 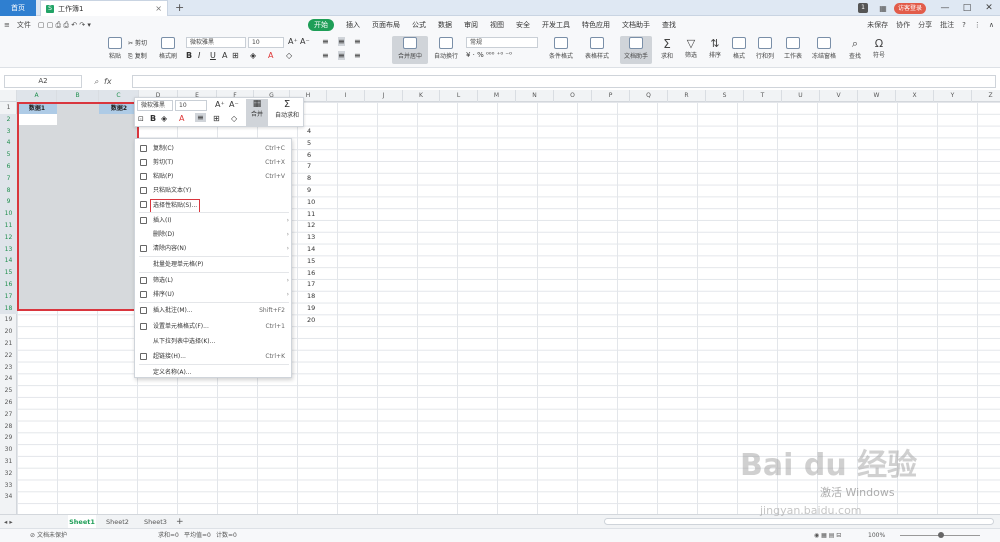 What do you see at coordinates (137, 56) in the screenshot?
I see `copy-button: ⎘ 复制` at bounding box center [137, 56].